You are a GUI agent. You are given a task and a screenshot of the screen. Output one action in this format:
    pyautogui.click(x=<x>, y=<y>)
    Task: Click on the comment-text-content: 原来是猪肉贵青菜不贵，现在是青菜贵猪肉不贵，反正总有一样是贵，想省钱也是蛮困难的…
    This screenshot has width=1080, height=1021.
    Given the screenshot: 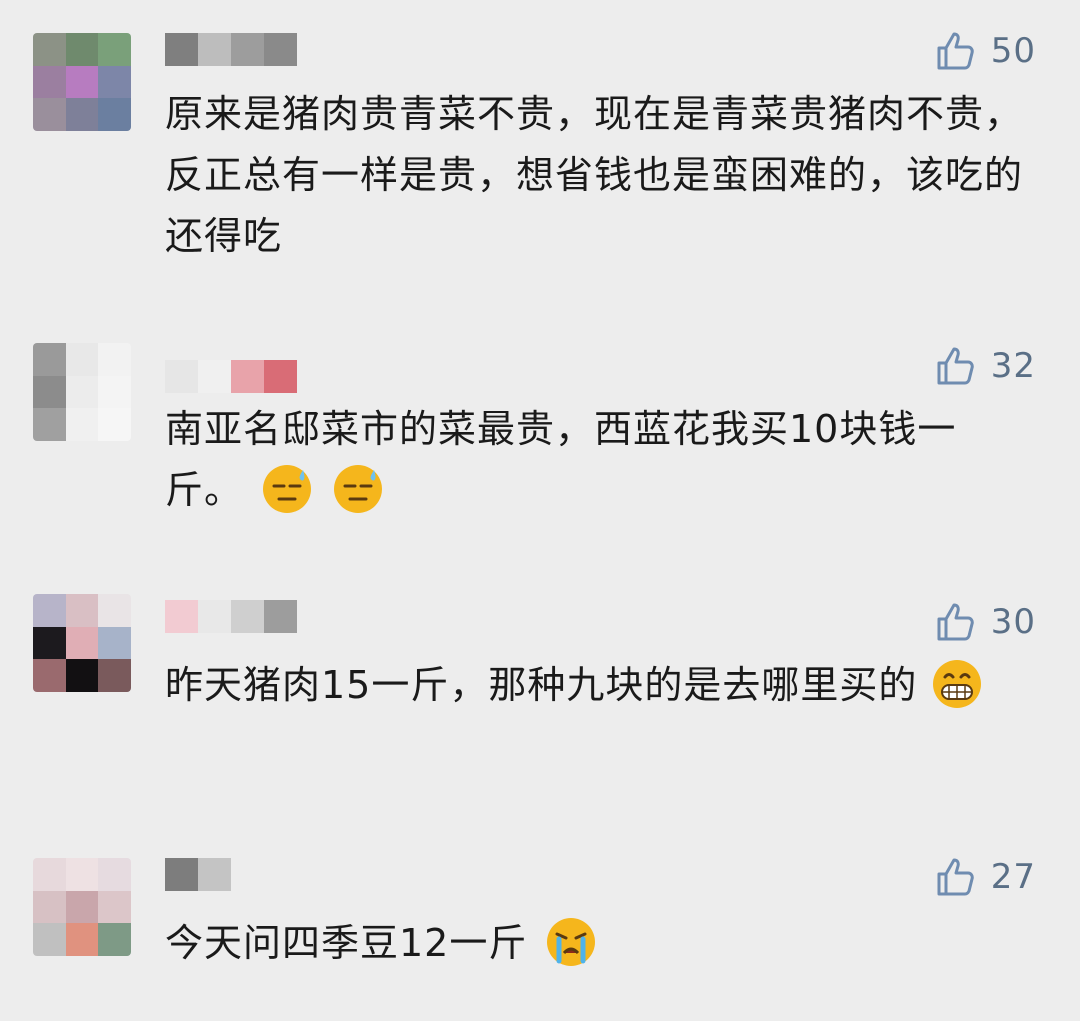 What is the action you would take?
    pyautogui.click(x=594, y=175)
    